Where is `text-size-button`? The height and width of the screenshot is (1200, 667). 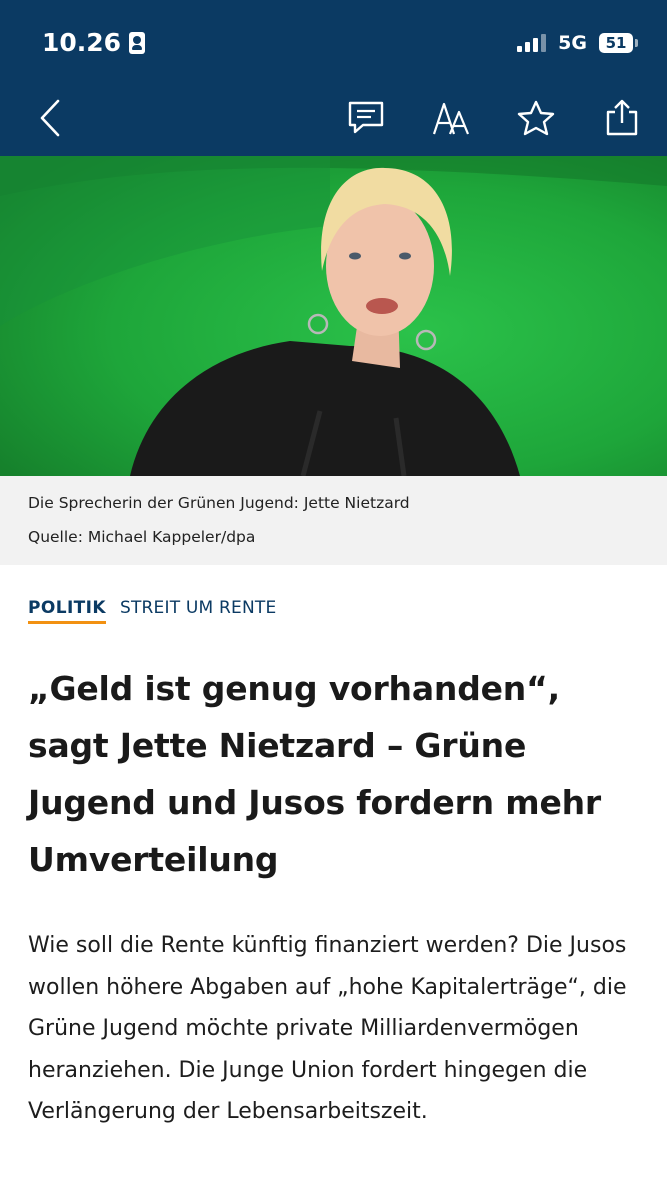
text-size-button is located at coordinates (452, 118).